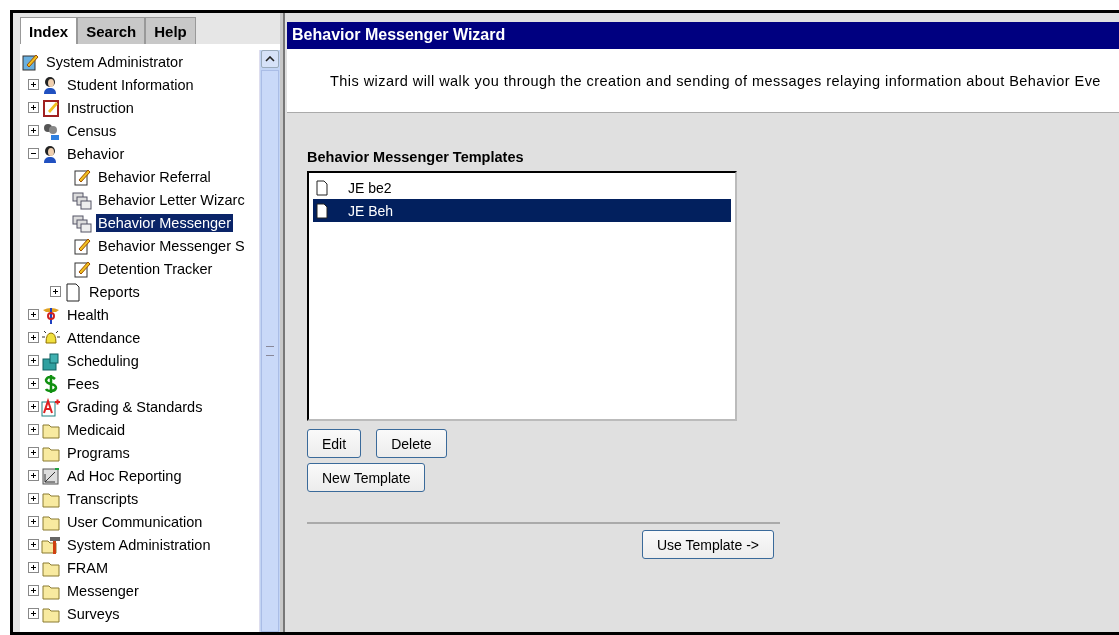 This screenshot has width=1119, height=635. I want to click on template-item: JE Beh, so click(522, 210).